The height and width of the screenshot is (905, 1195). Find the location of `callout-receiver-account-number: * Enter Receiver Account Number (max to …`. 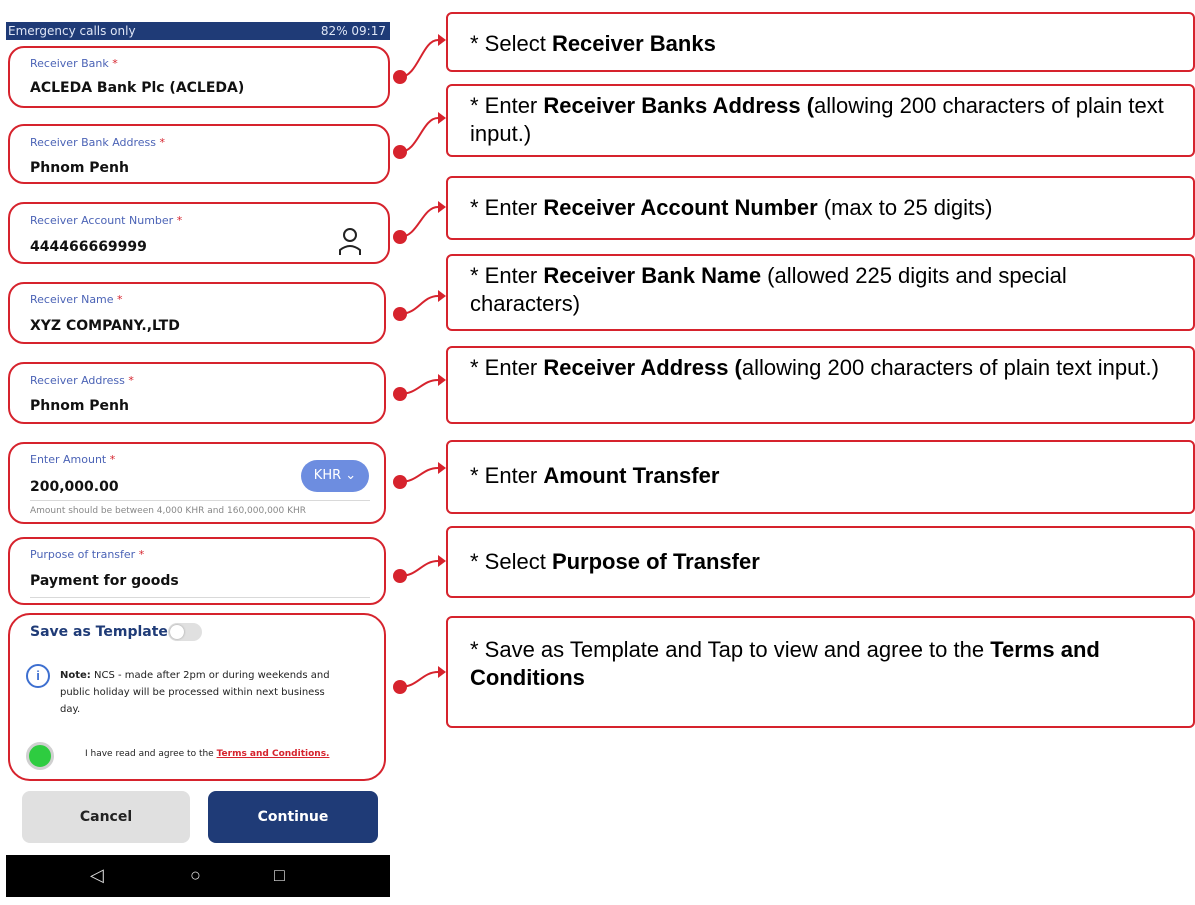

callout-receiver-account-number: * Enter Receiver Account Number (max to … is located at coordinates (820, 208).